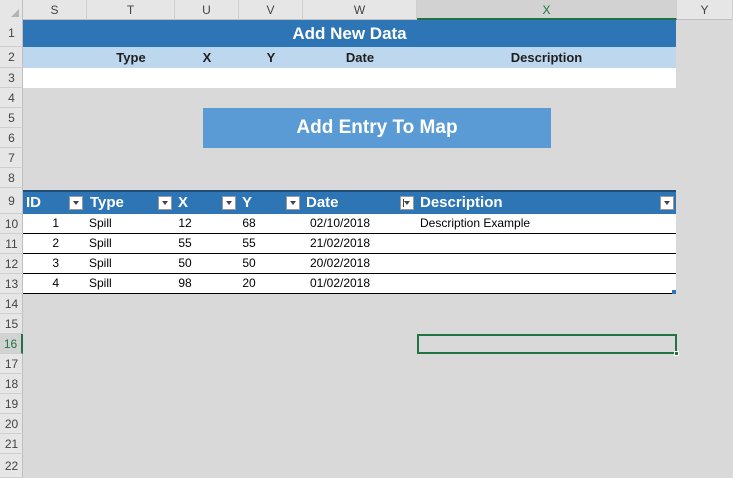 The image size is (733, 478). What do you see at coordinates (11, 98) in the screenshot?
I see `row-header-4: 4` at bounding box center [11, 98].